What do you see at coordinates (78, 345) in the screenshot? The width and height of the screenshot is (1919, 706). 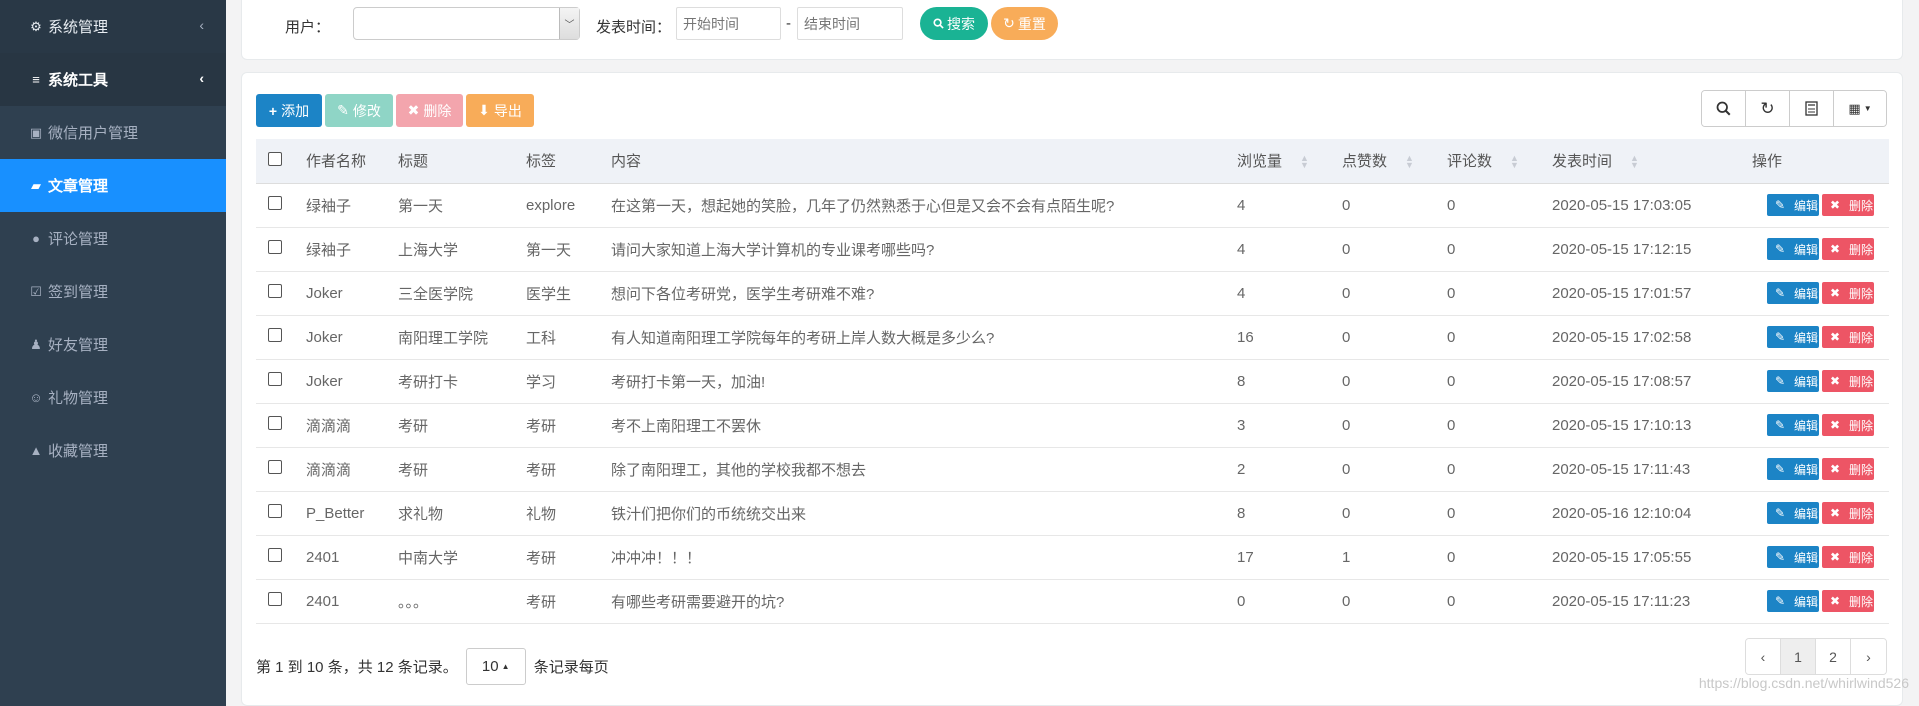 I see `sidebar-item-label: 好友管理` at bounding box center [78, 345].